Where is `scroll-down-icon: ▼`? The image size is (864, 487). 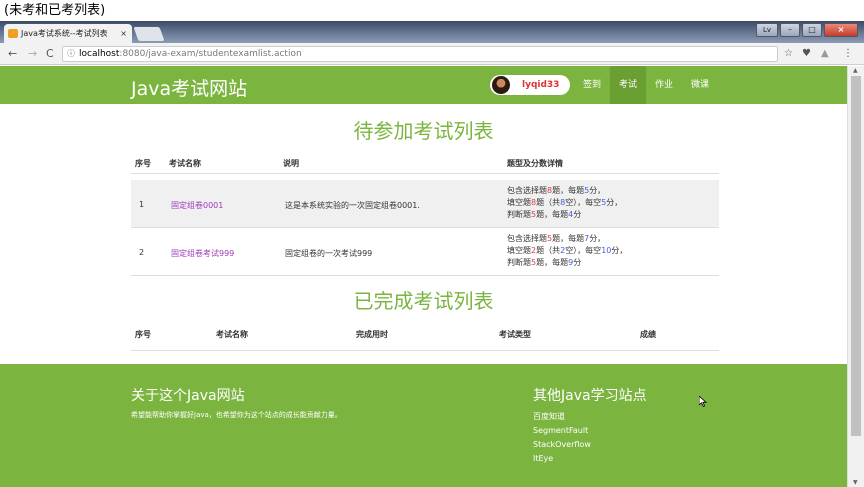
scroll-down-icon: ▼ is located at coordinates (855, 482).